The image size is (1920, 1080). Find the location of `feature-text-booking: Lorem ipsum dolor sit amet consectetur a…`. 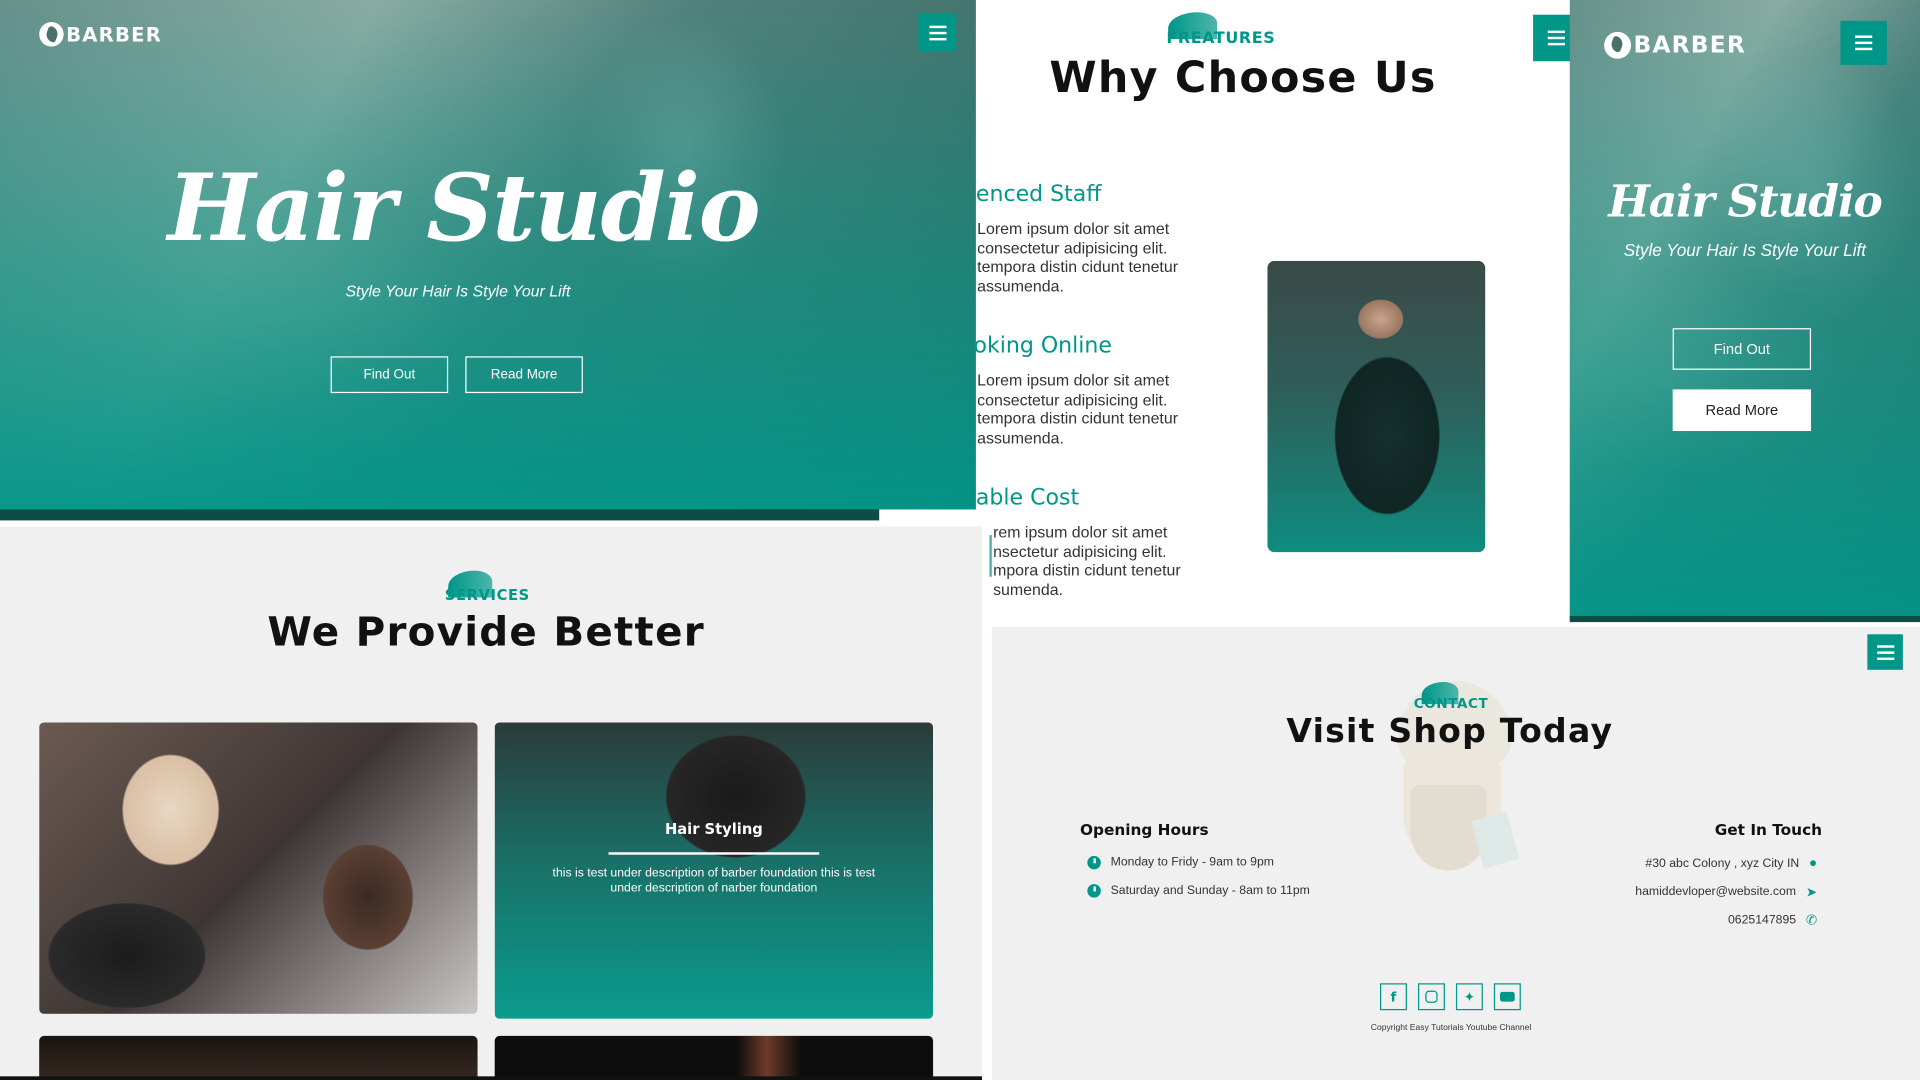

feature-text-booking: Lorem ipsum dolor sit amet consectetur a… is located at coordinates (1078, 409).